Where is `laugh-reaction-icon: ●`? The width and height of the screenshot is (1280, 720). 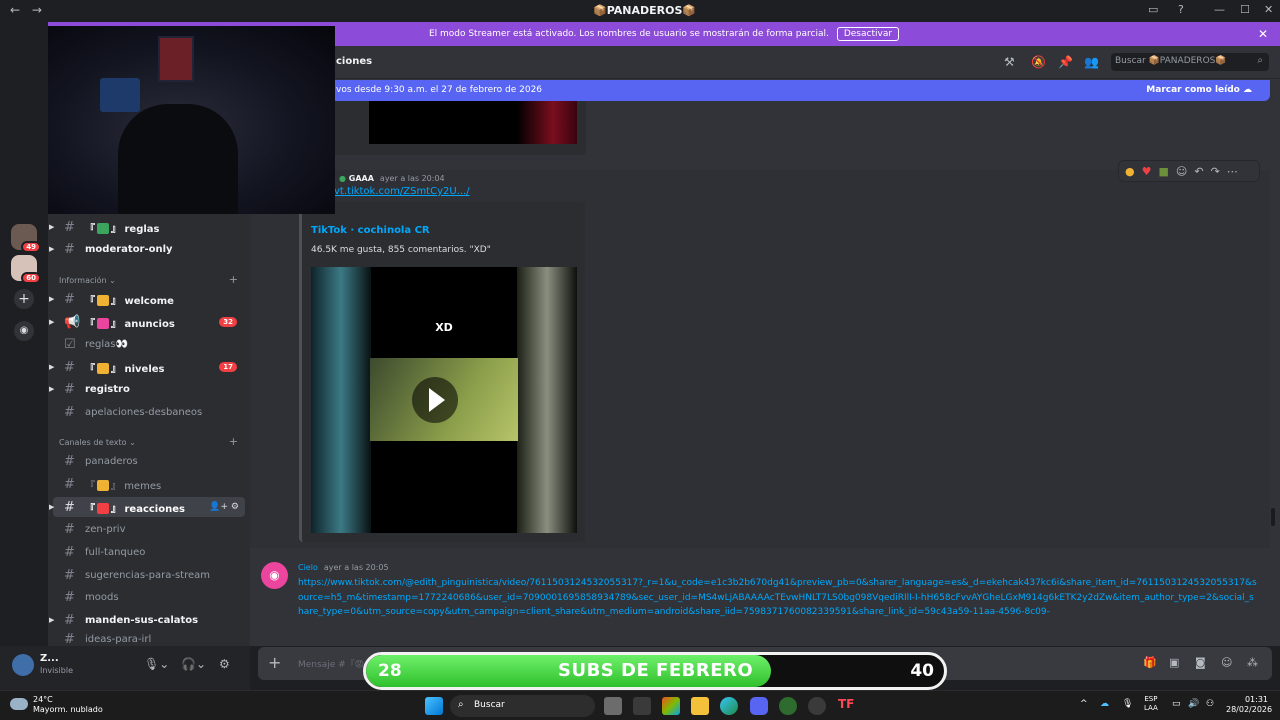
laugh-reaction-icon: ● is located at coordinates (1130, 171).